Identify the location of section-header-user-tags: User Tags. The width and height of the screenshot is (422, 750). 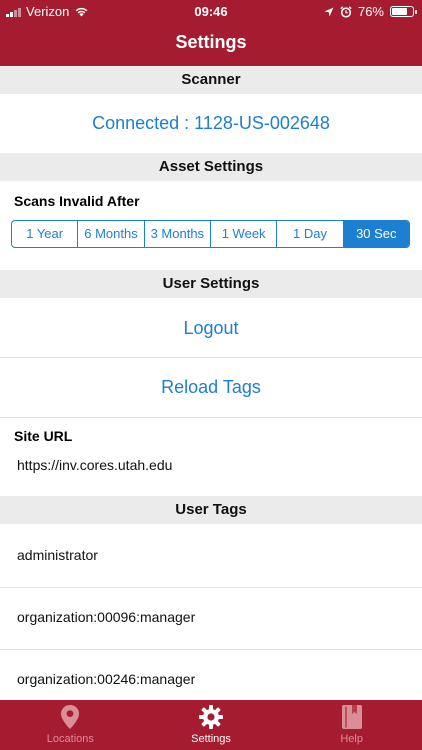
(211, 510).